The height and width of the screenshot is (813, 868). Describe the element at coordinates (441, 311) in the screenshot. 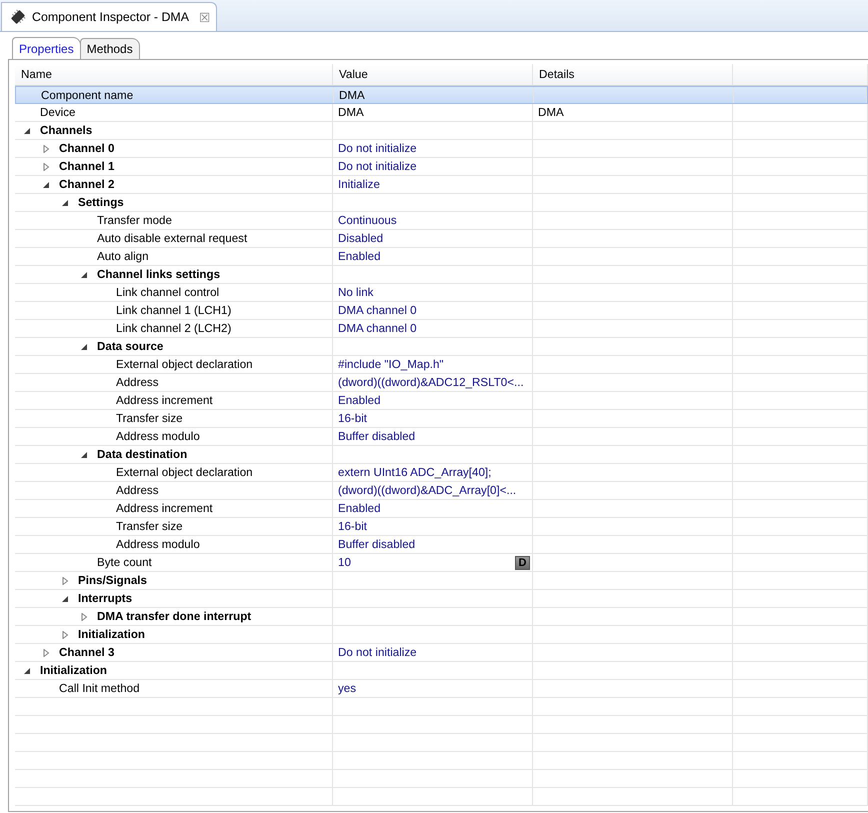

I see `property-row: Link channel 1 (LCH1) DMA channel 0` at that location.